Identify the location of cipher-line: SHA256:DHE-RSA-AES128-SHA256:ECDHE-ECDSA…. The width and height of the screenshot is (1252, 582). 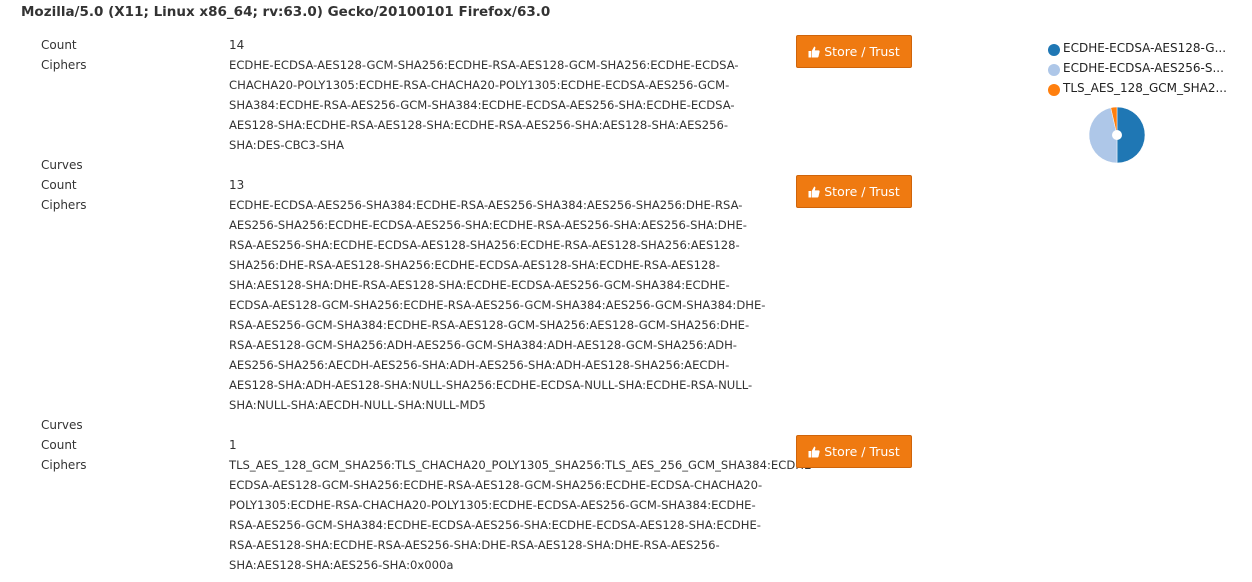
(474, 265).